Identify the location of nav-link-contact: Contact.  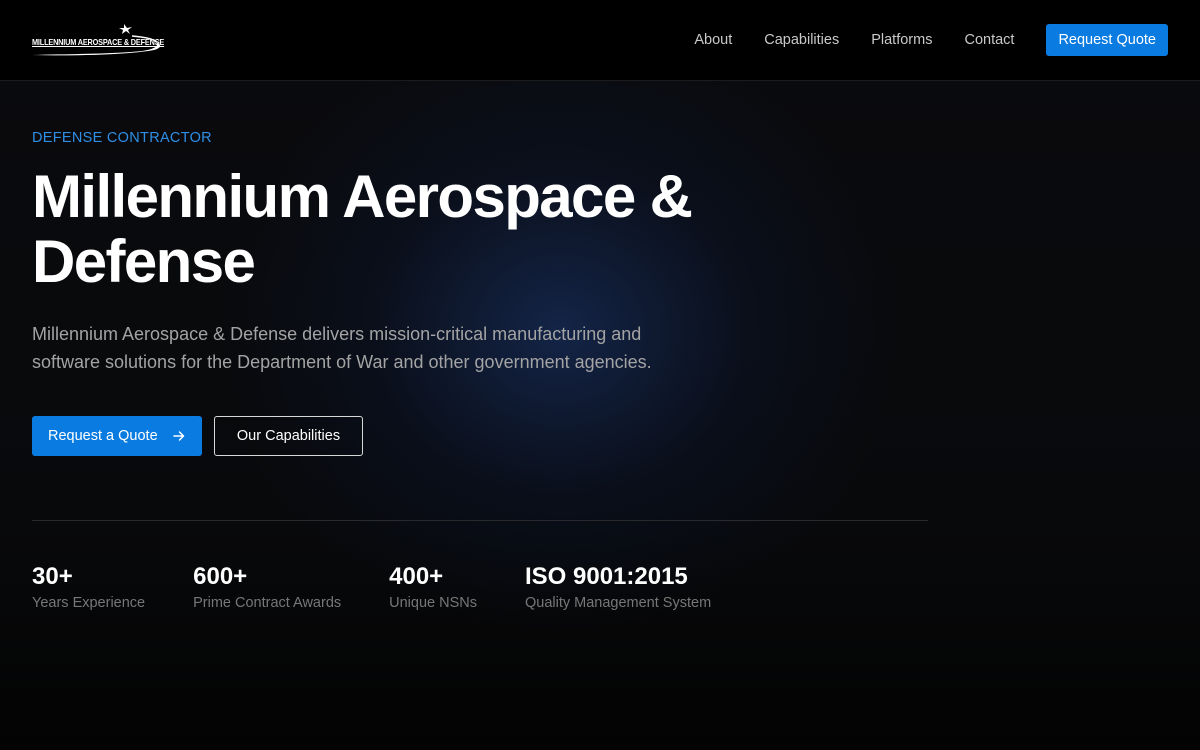
(989, 40).